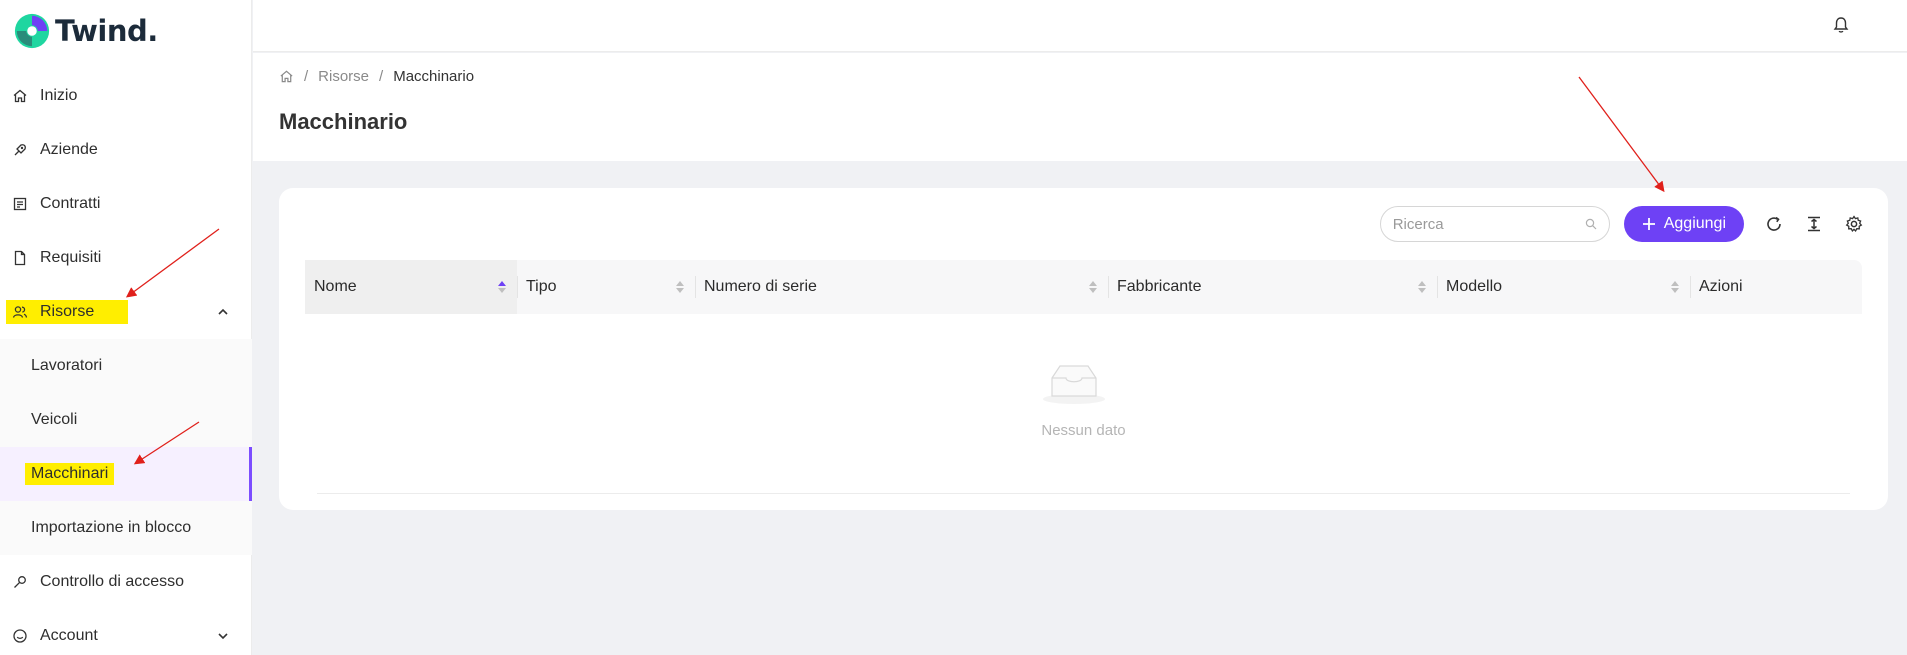 The width and height of the screenshot is (1907, 655). What do you see at coordinates (126, 366) in the screenshot?
I see `sidebar-subitem-lavoratori: Lavoratori` at bounding box center [126, 366].